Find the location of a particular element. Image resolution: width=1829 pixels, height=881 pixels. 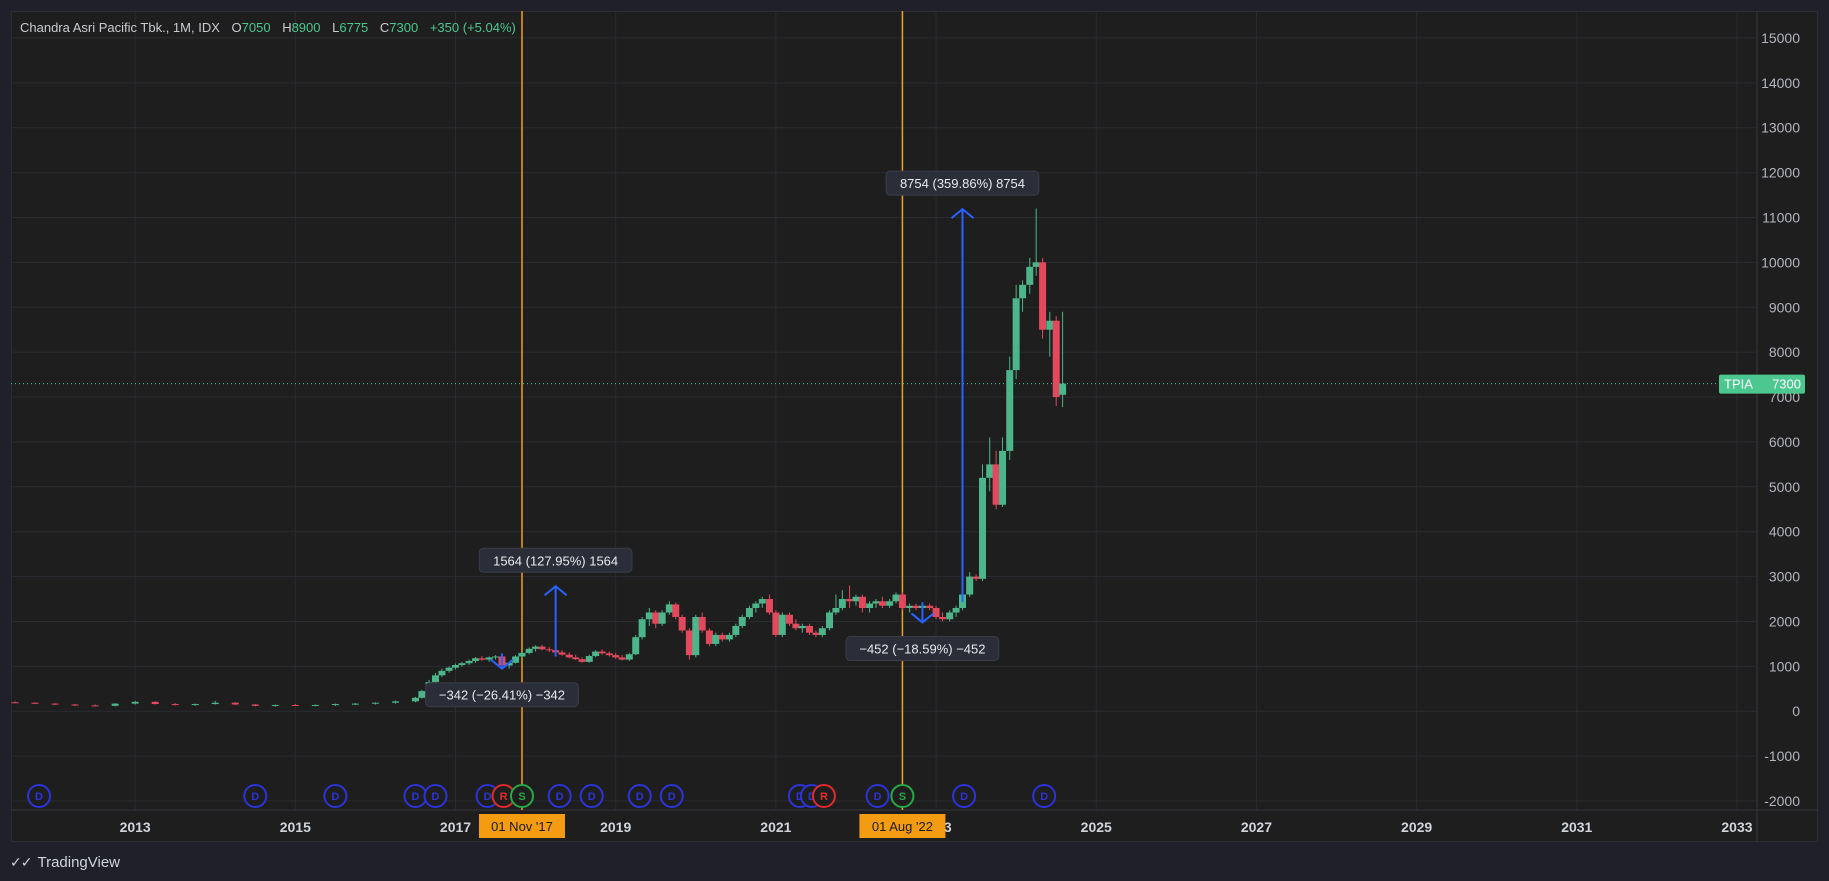

date-badge-text: 01 Nov '17 is located at coordinates (522, 826).